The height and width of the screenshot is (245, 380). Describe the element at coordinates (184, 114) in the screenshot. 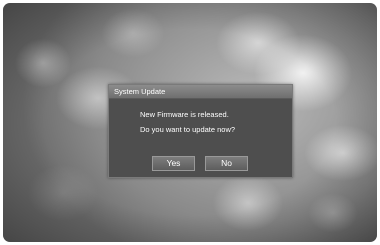

I see `dialog-message-line-1: New Firmware is released.` at that location.